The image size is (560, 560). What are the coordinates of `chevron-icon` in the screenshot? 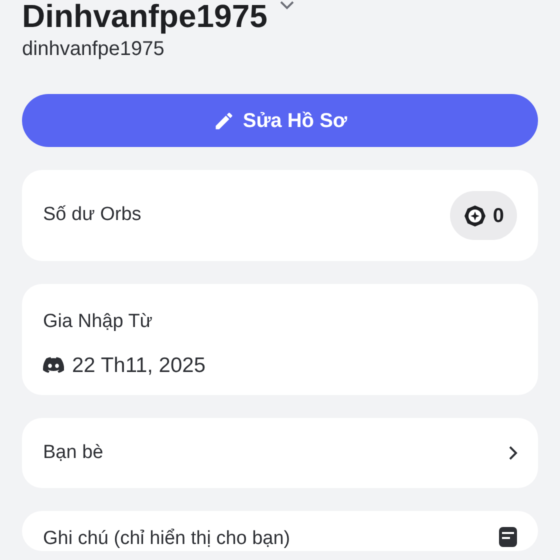 It's located at (287, 6).